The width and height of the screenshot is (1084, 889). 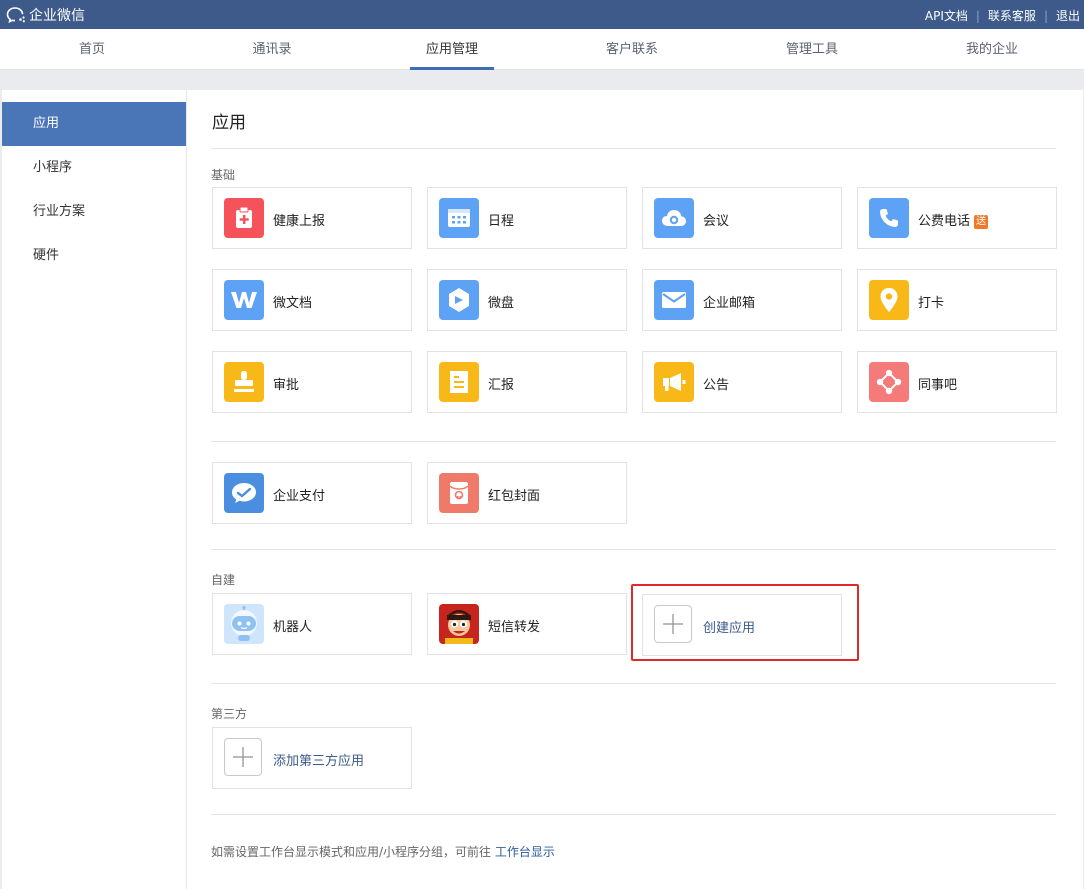 I want to click on sms-forward-icon, so click(x=459, y=624).